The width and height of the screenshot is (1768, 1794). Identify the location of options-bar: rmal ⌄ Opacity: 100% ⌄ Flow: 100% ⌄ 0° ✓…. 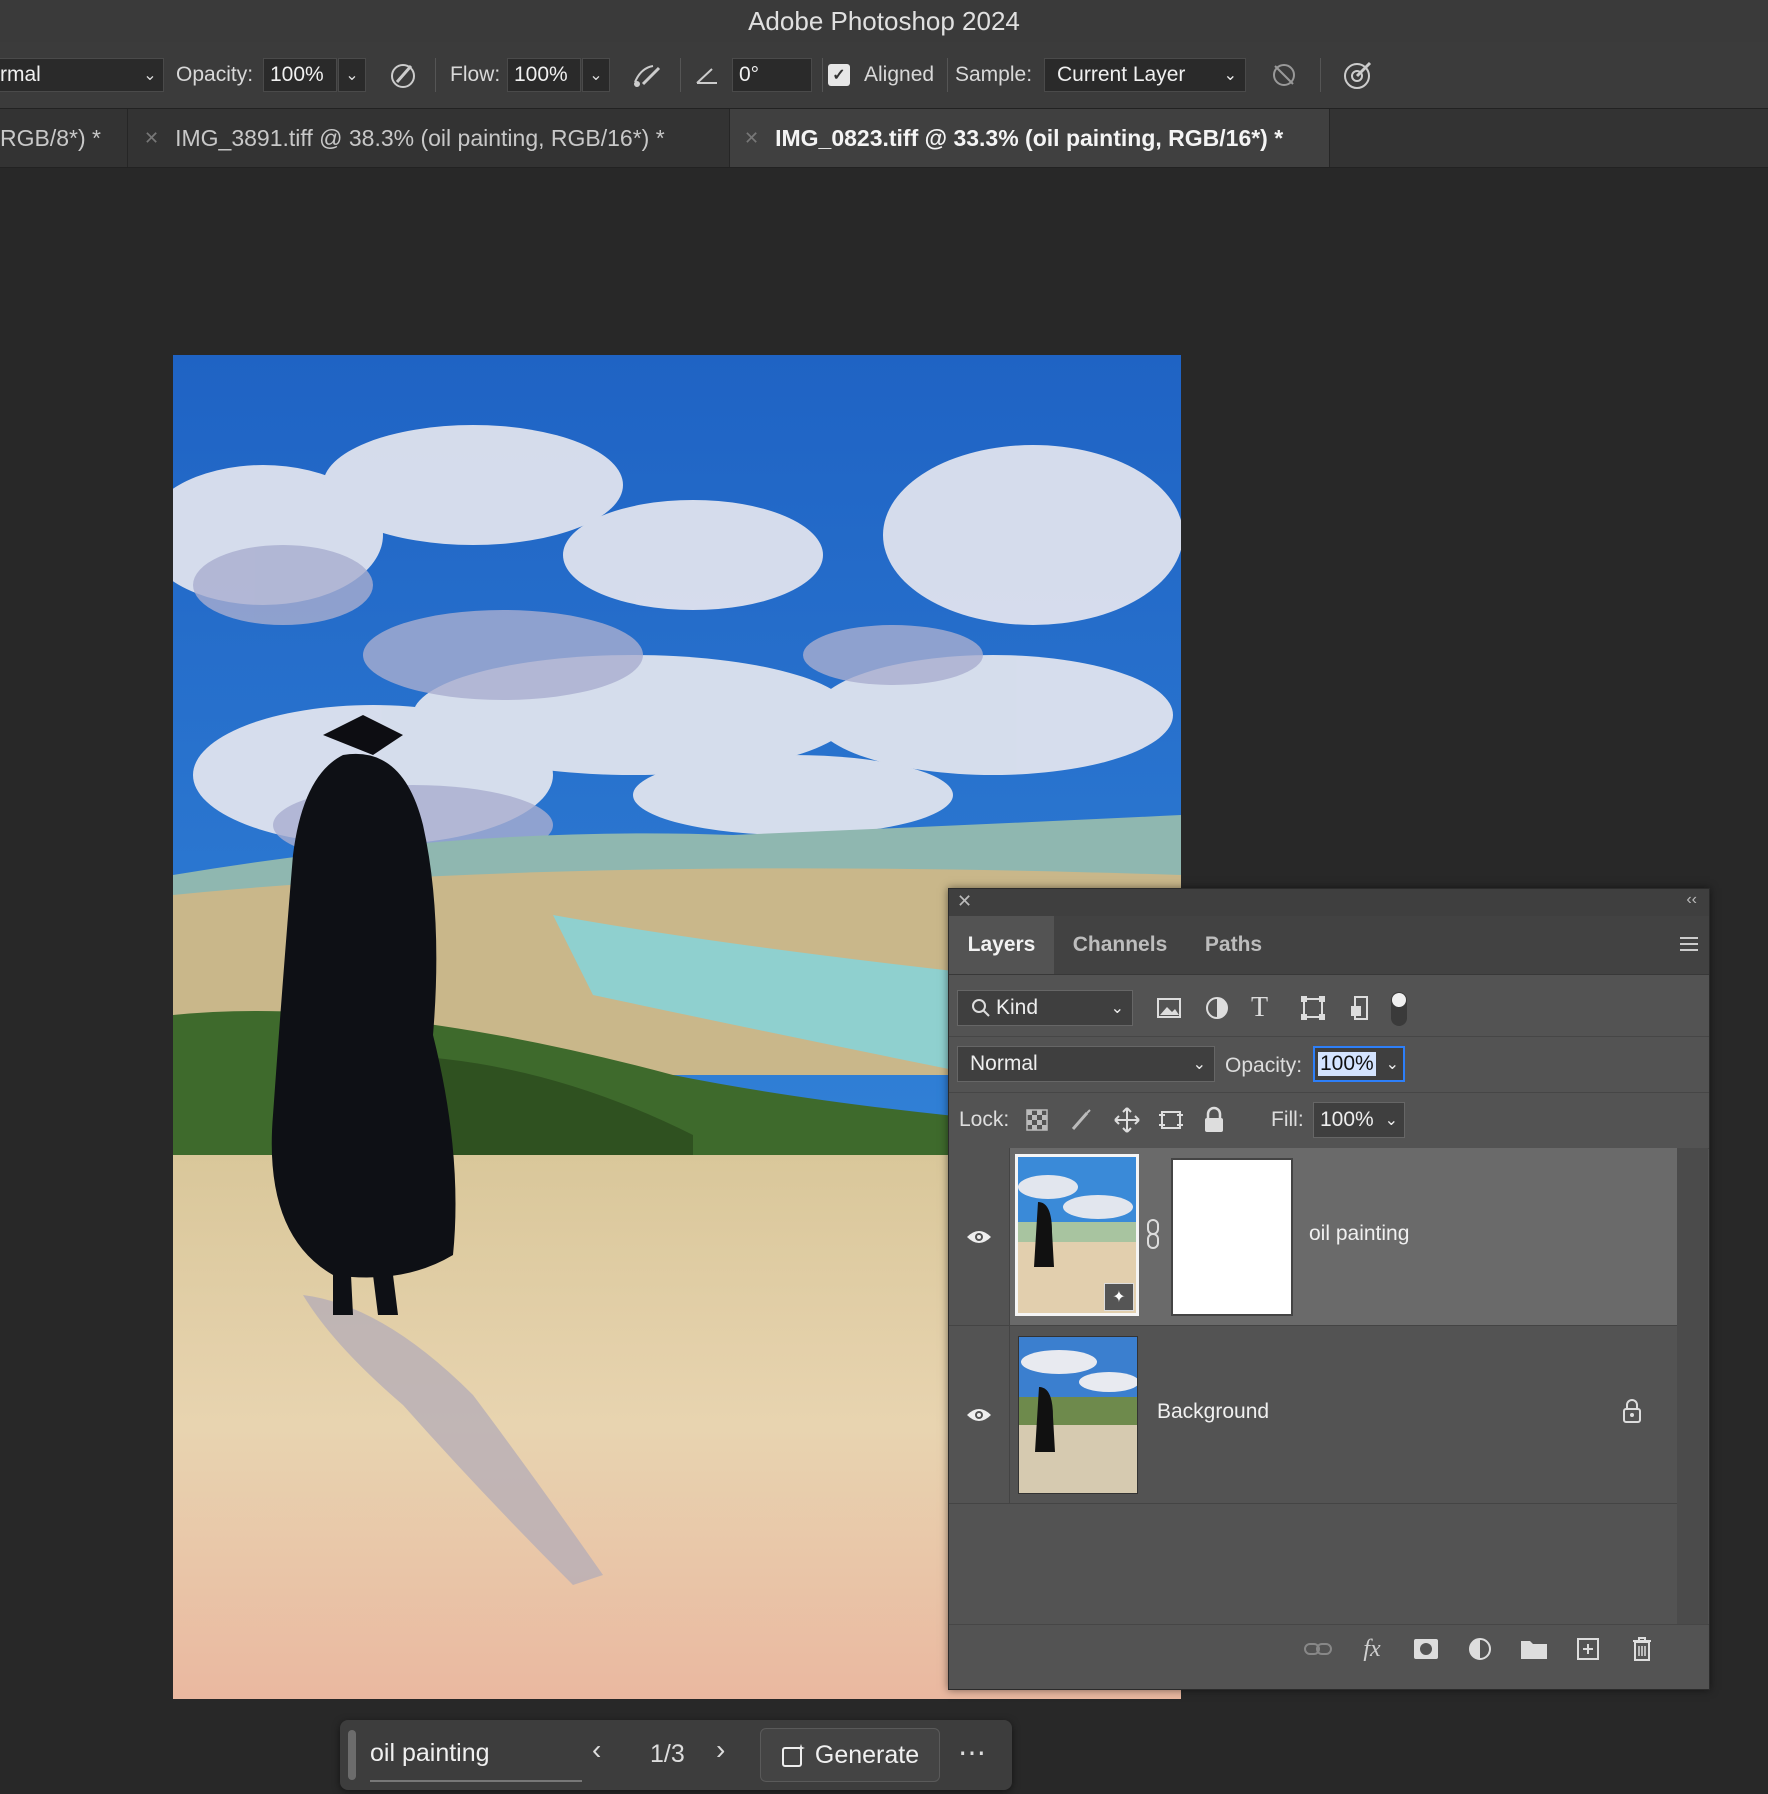
(884, 75).